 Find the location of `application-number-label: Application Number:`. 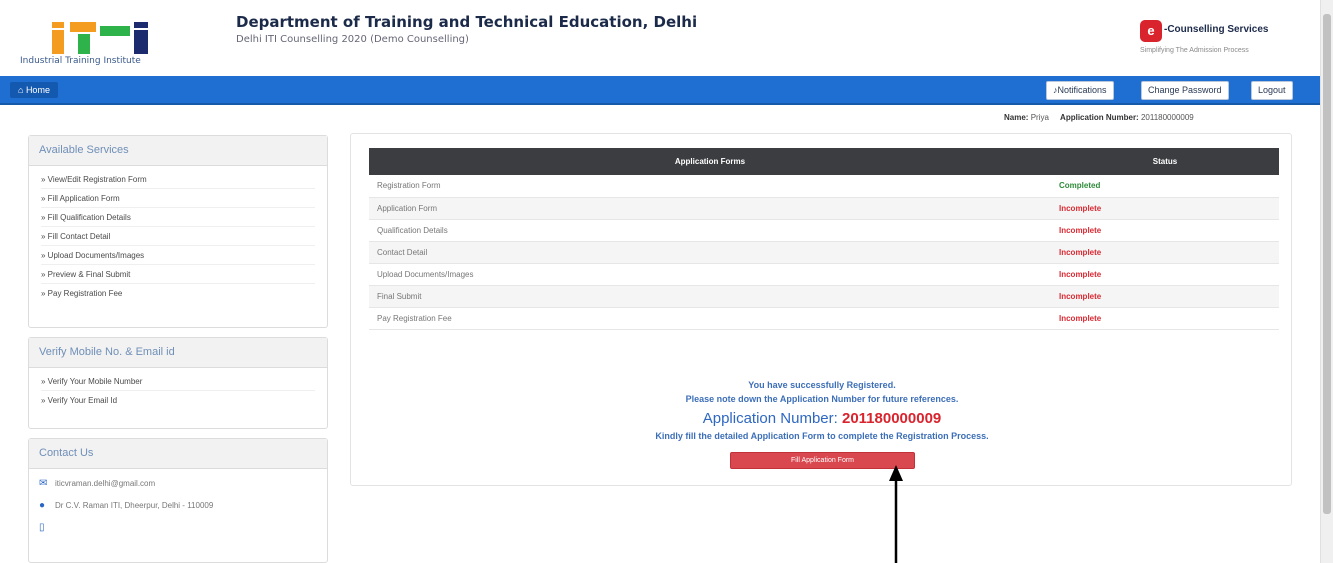

application-number-label: Application Number: is located at coordinates (1099, 117).